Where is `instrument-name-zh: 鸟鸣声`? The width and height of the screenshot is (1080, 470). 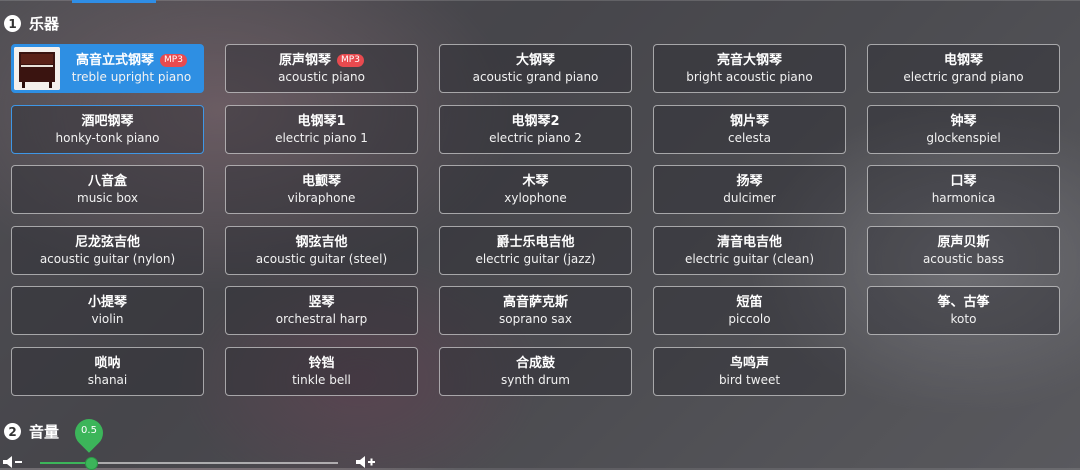 instrument-name-zh: 鸟鸣声 is located at coordinates (749, 363).